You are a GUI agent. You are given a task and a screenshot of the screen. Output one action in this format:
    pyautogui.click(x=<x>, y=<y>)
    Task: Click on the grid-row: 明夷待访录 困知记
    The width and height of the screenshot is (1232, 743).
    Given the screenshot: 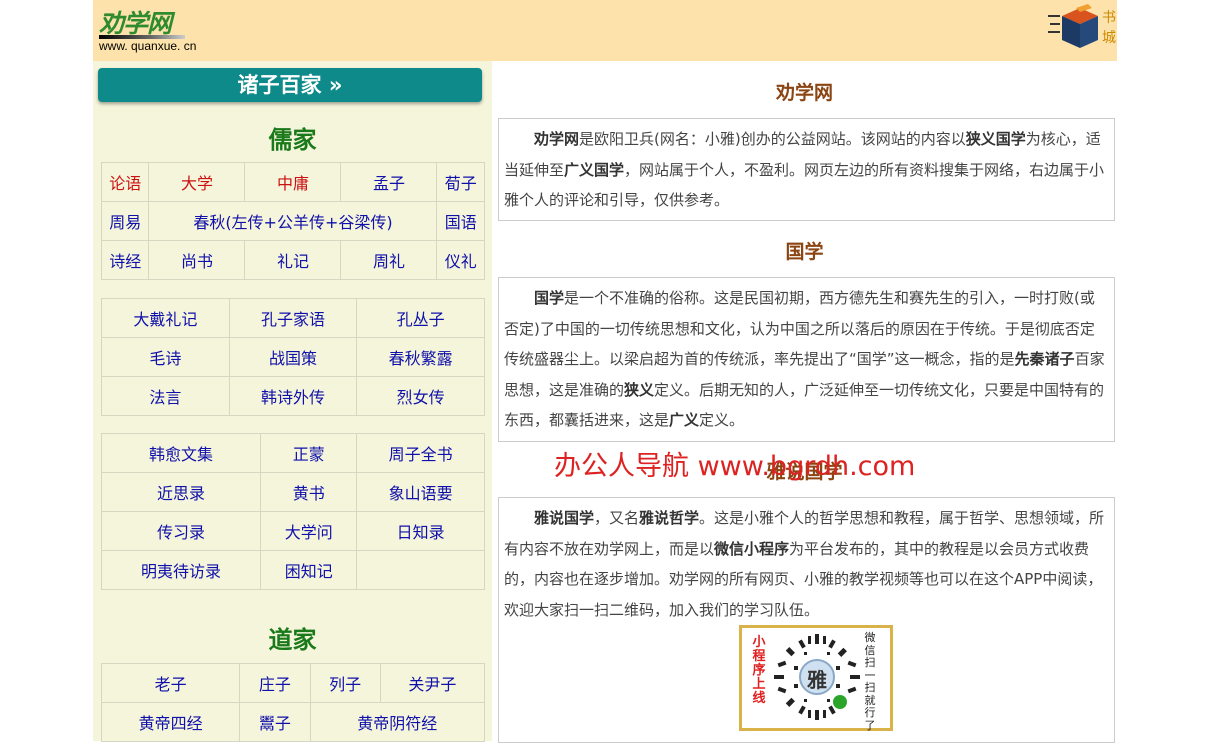 What is the action you would take?
    pyautogui.click(x=292, y=570)
    